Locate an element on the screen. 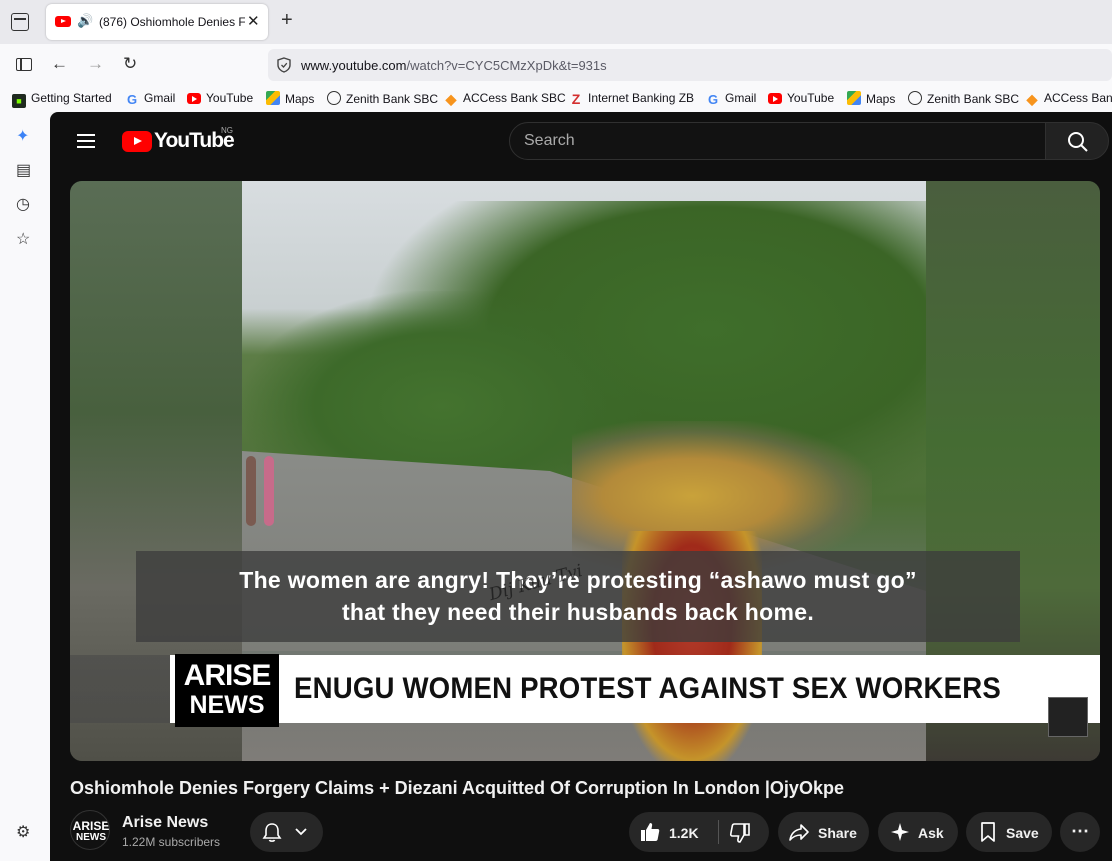  bookmark-youtube: YouTube is located at coordinates (220, 98).